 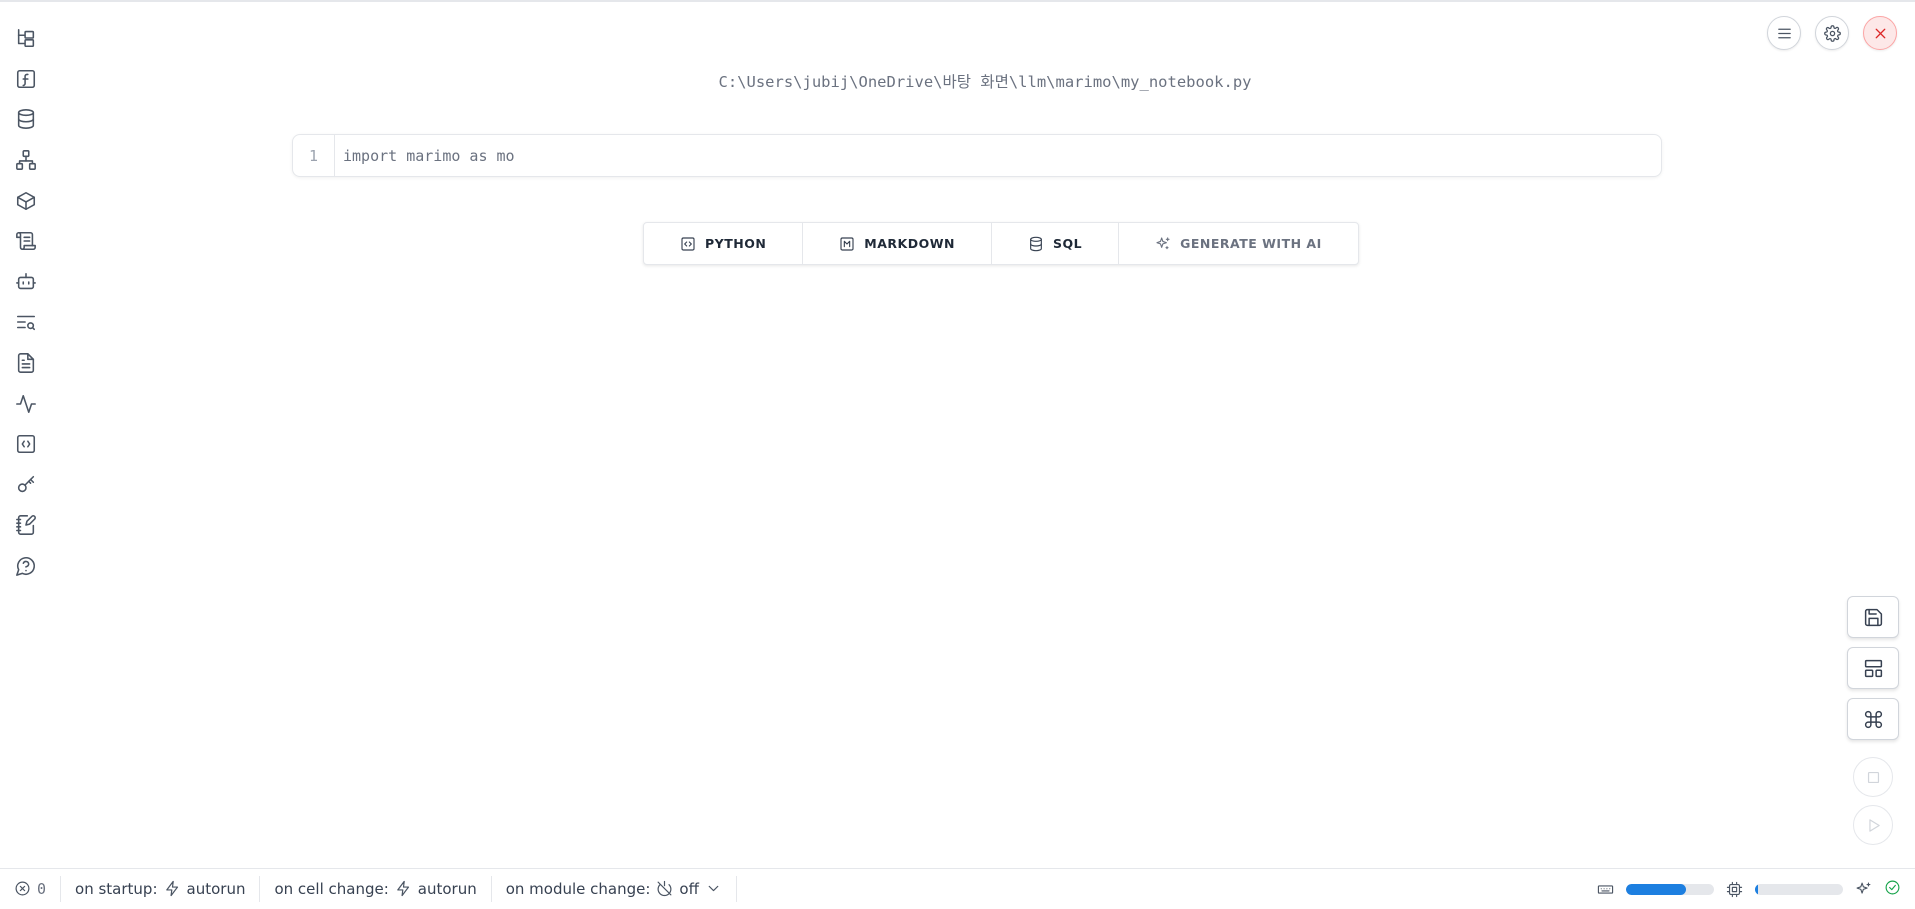 I want to click on add-markdown-label: MARKDOWN, so click(x=909, y=243).